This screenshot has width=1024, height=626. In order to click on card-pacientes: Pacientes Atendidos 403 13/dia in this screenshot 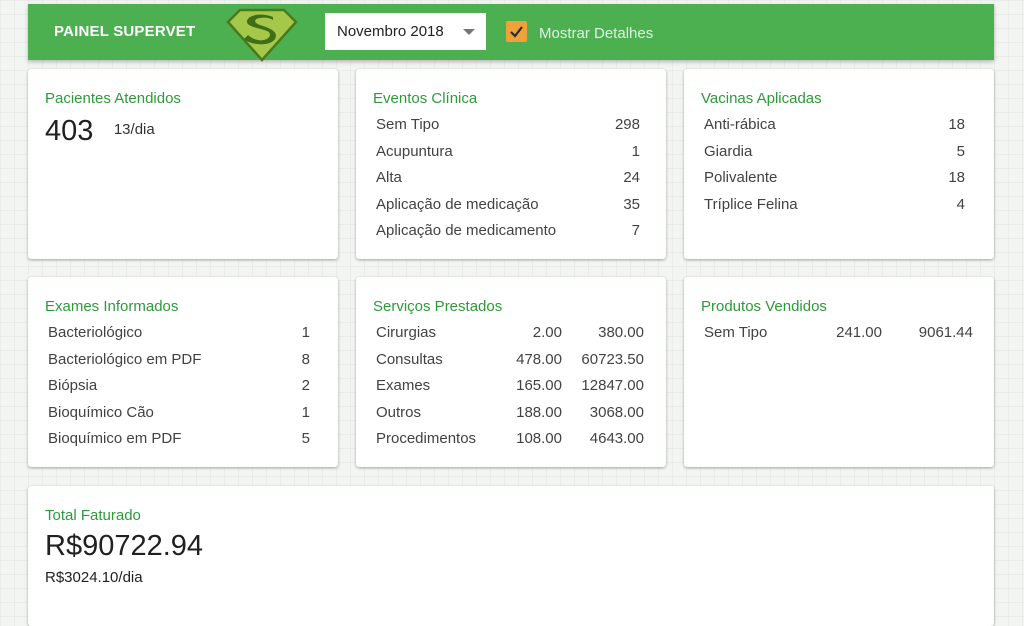, I will do `click(183, 164)`.